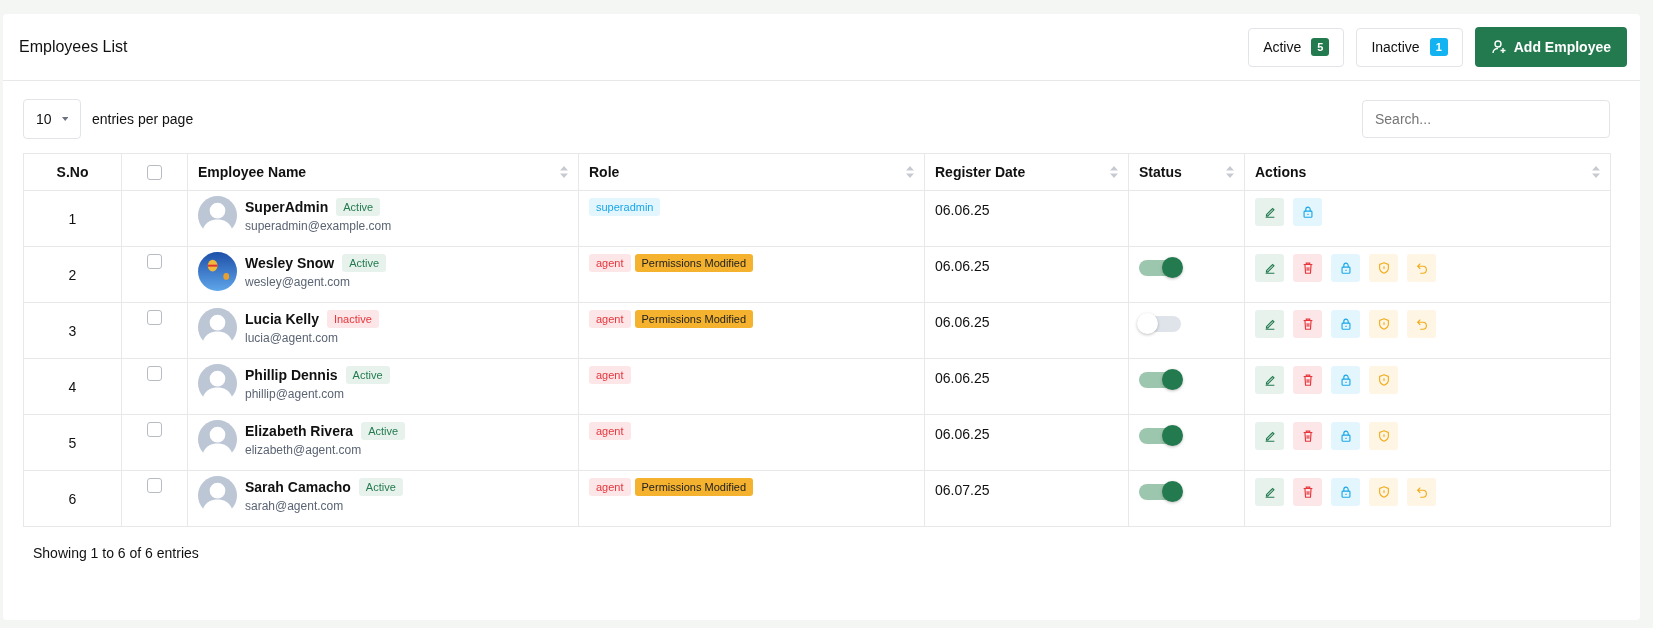 Image resolution: width=1653 pixels, height=628 pixels. What do you see at coordinates (304, 450) in the screenshot?
I see `employee-email: elizabeth@agent.com` at bounding box center [304, 450].